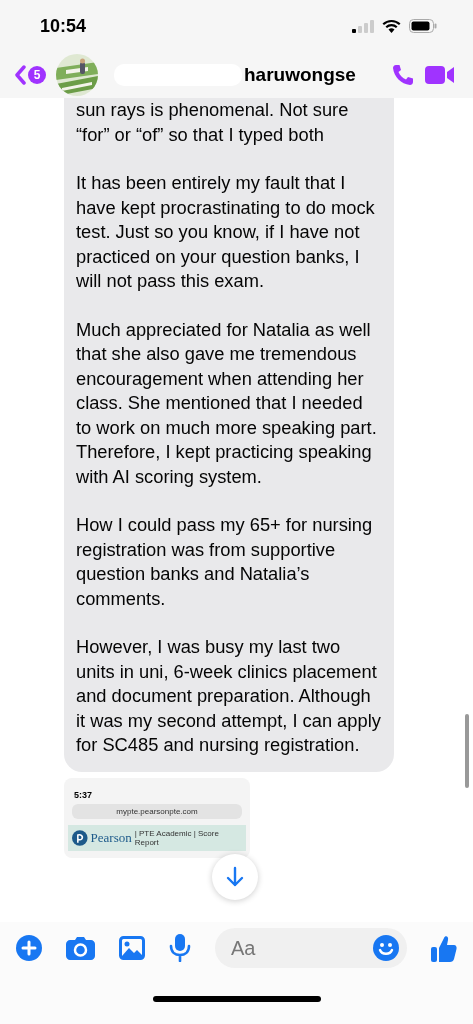 Image resolution: width=473 pixels, height=1024 pixels. What do you see at coordinates (83, 794) in the screenshot?
I see `attachment-time: 5:37` at bounding box center [83, 794].